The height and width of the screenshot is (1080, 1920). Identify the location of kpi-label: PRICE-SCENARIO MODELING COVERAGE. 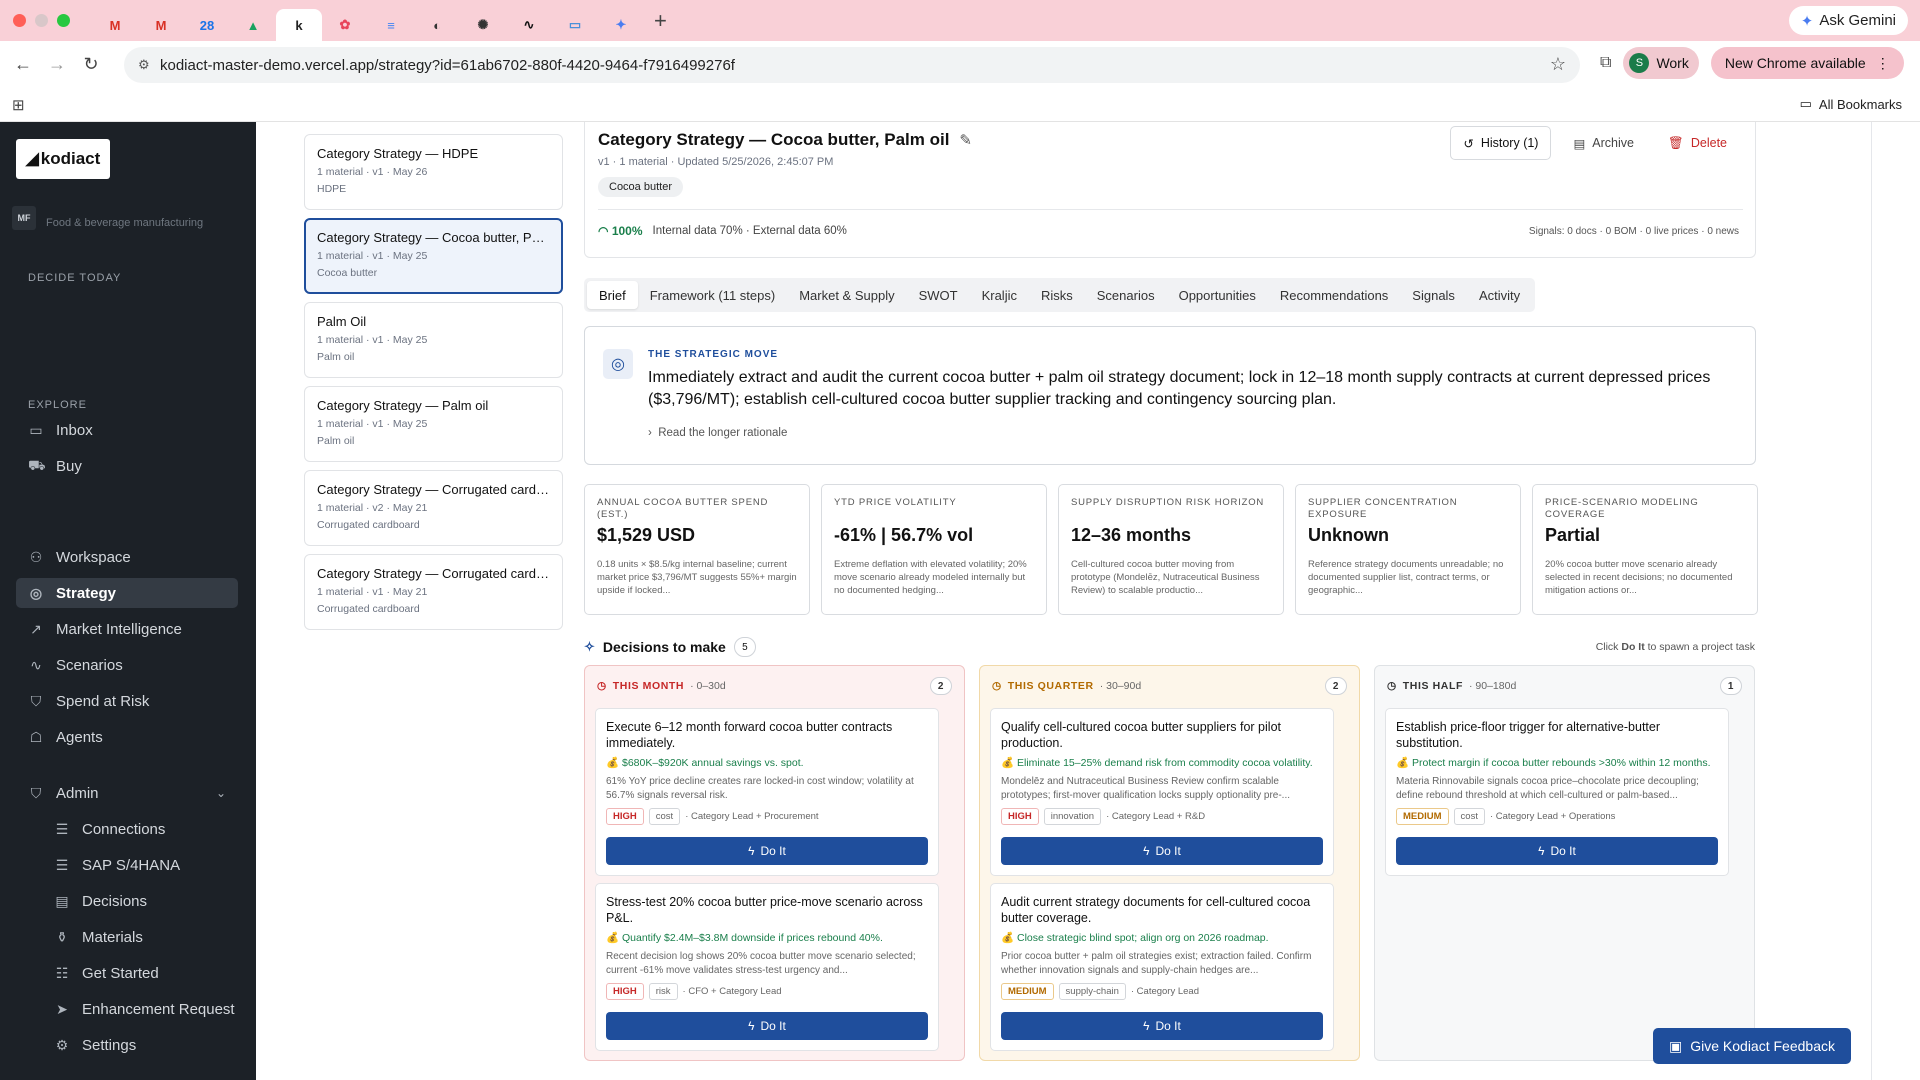
(1622, 508).